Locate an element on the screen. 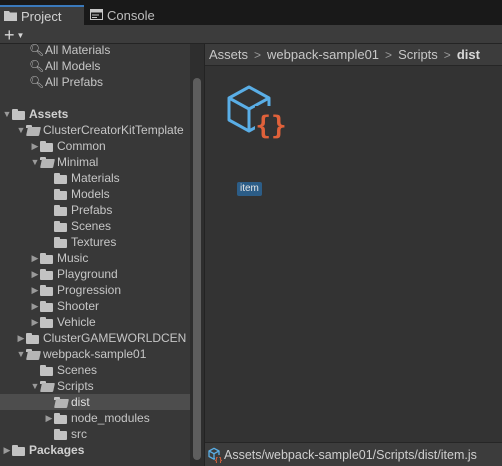 This screenshot has width=502, height=466. breadcrumb-item: Scripts is located at coordinates (418, 54).